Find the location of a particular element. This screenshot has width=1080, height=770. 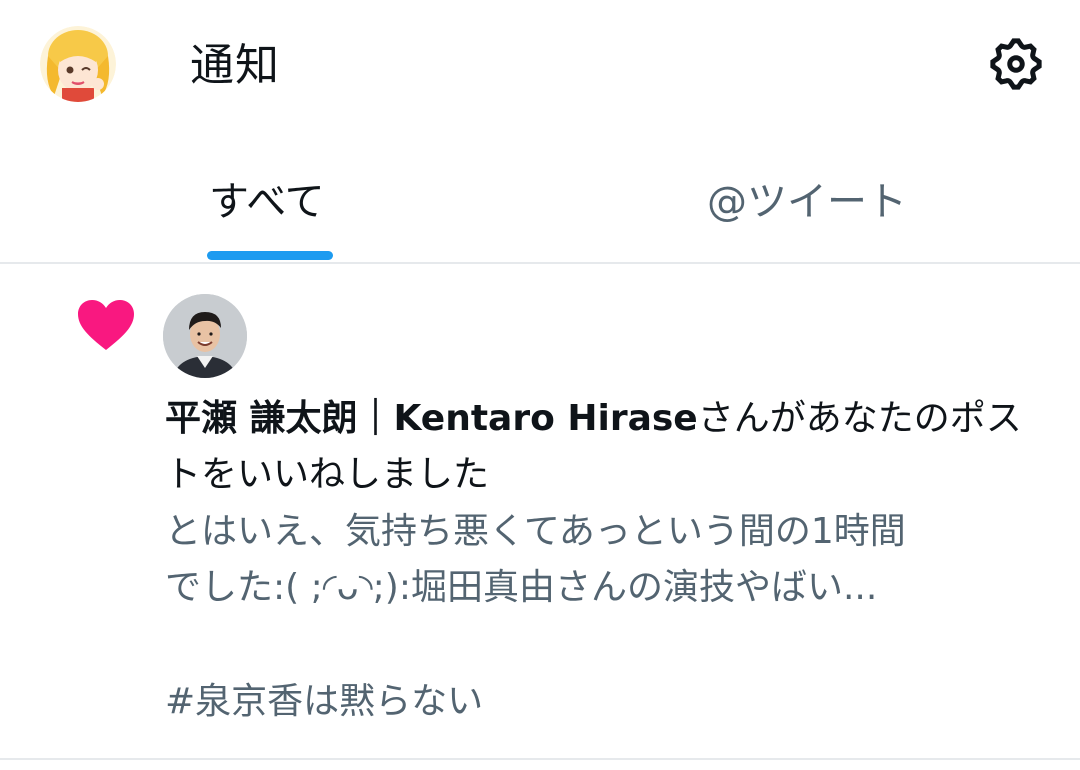

tab-bar: すべて @ツイート is located at coordinates (540, 207).